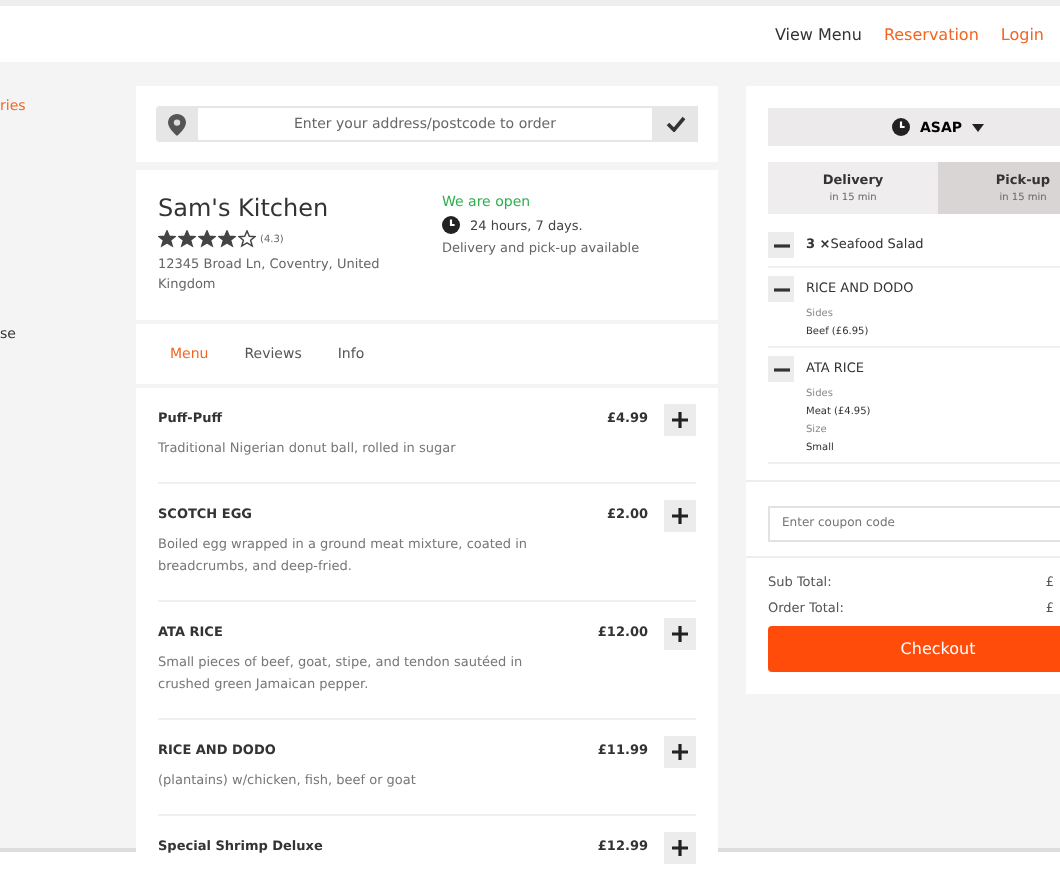  I want to click on restaurant-name: Sam's Kitchen, so click(244, 208).